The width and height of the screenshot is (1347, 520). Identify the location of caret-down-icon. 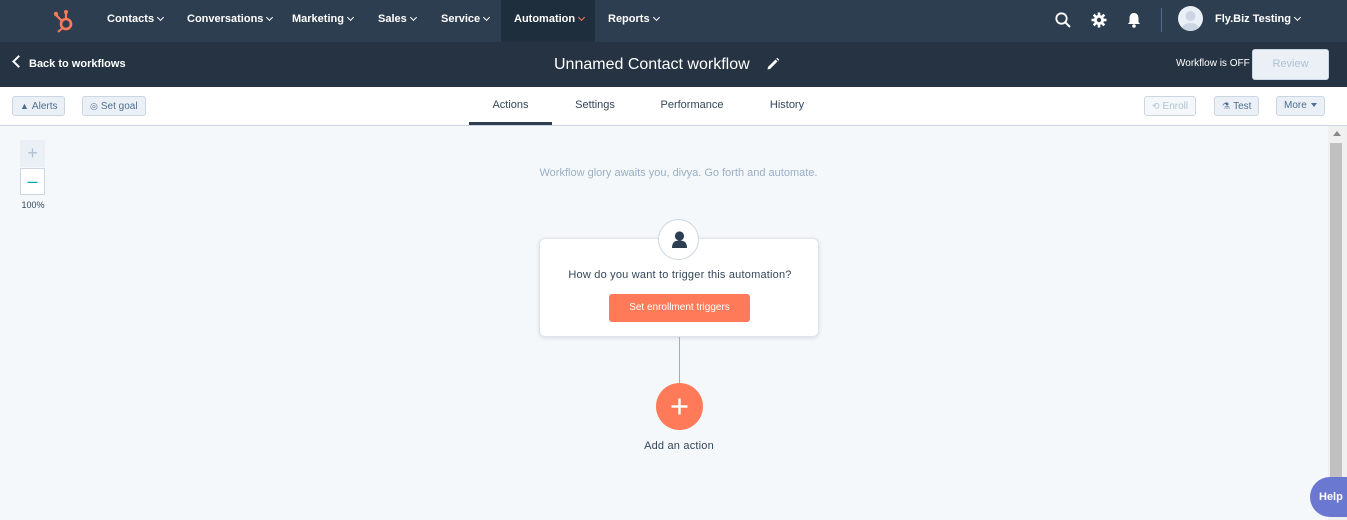
(1313, 105).